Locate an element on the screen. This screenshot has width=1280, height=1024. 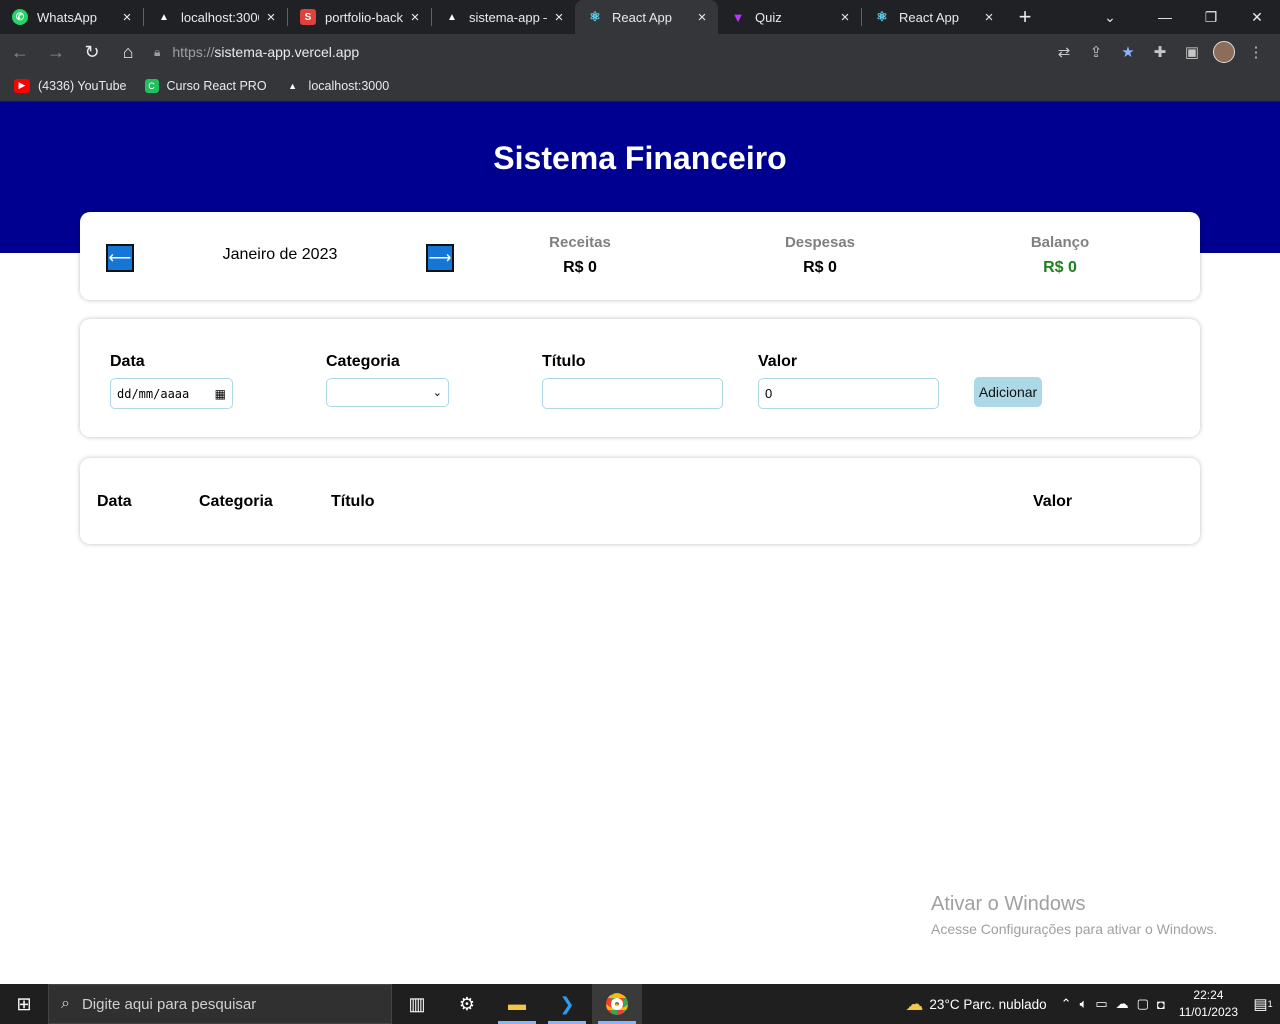
arrow-right-icon: ⟶ is located at coordinates (440, 258).